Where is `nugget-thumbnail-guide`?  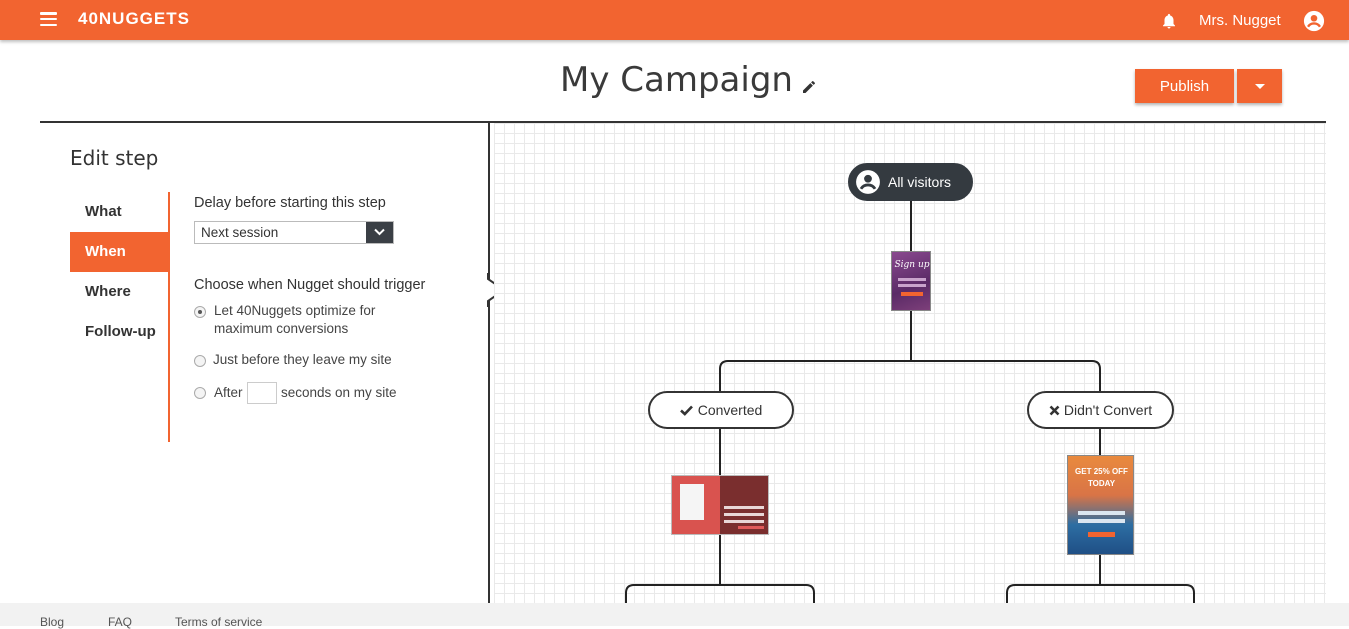 nugget-thumbnail-guide is located at coordinates (720, 505).